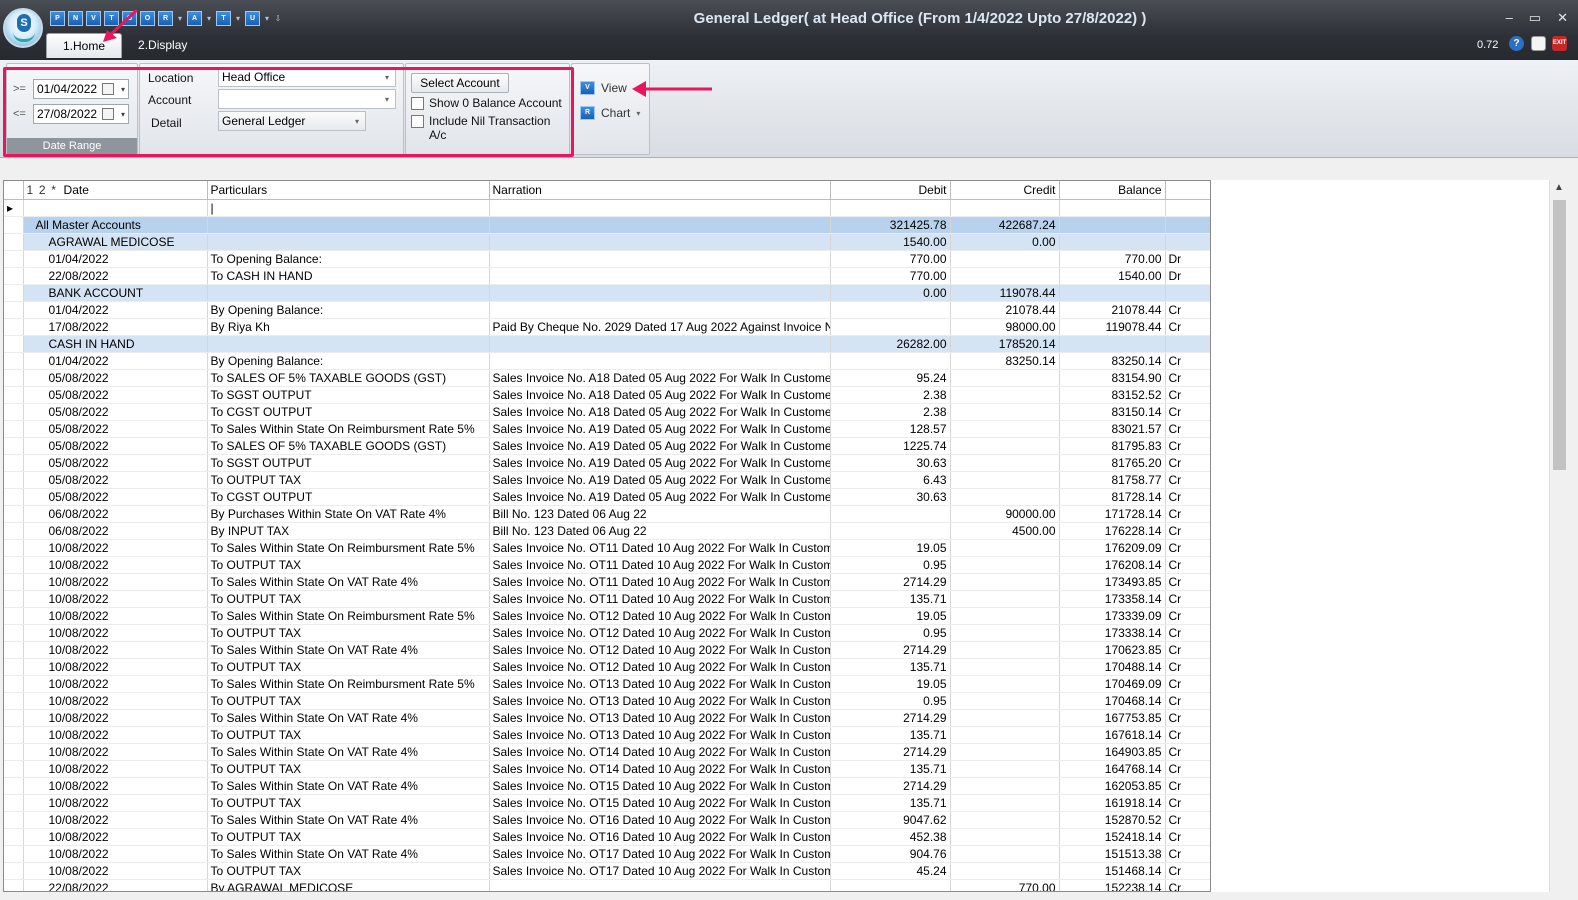  What do you see at coordinates (417, 103) in the screenshot?
I see `show-zero-balance-checkbox` at bounding box center [417, 103].